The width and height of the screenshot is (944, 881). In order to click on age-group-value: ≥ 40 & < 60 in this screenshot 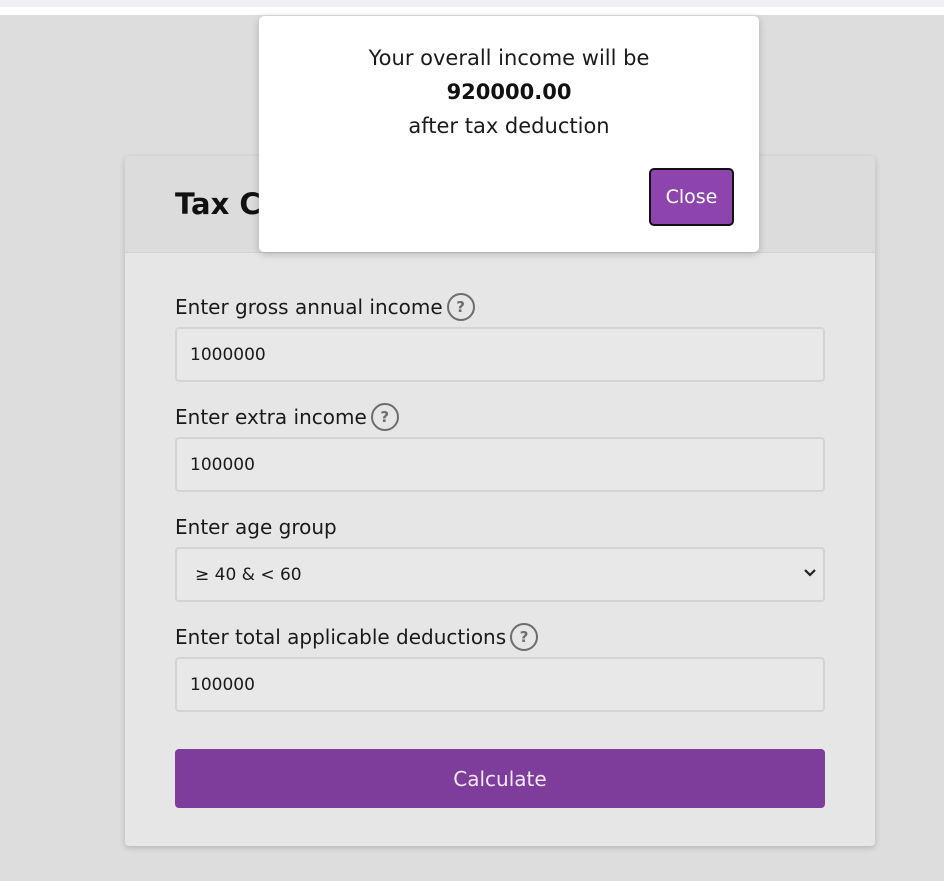, I will do `click(248, 574)`.